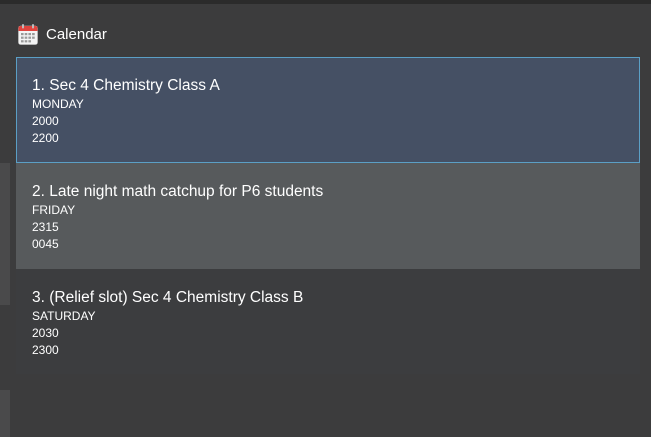  Describe the element at coordinates (45, 333) in the screenshot. I see `item-start-time: 2030` at that location.